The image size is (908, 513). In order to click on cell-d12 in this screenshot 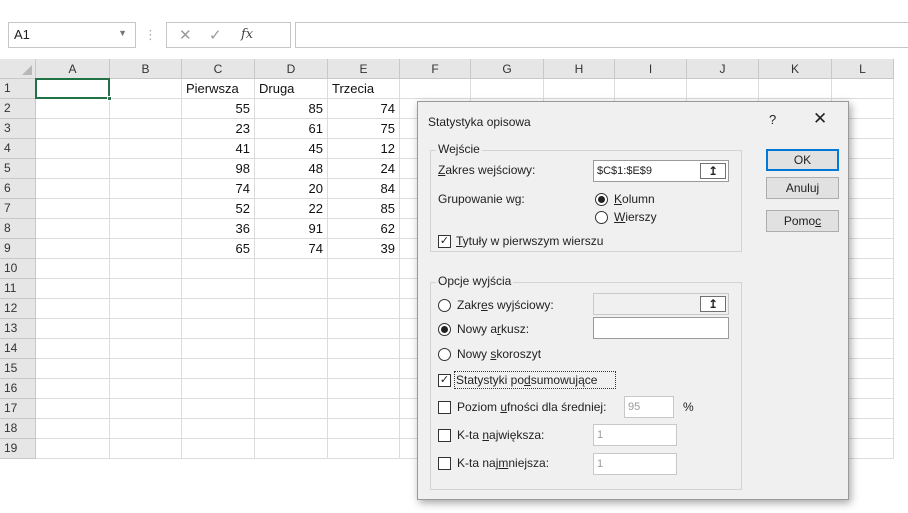, I will do `click(291, 309)`.